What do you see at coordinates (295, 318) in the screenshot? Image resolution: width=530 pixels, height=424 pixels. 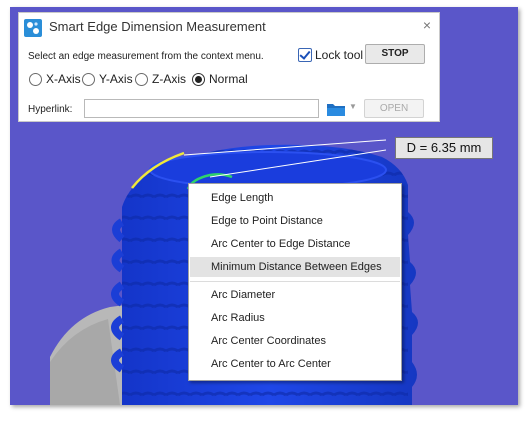 I see `menu-item-arc-radius: Arc Radius` at bounding box center [295, 318].